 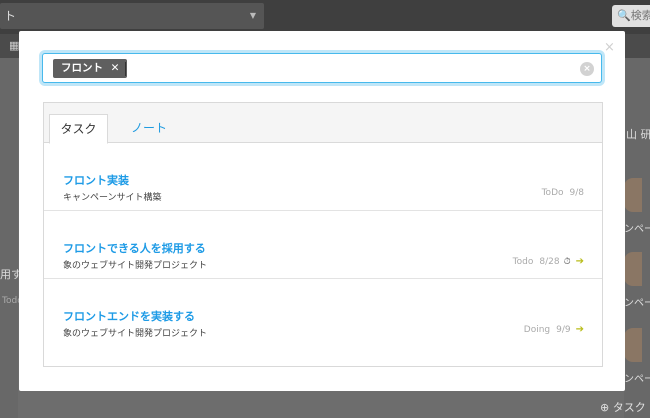 I want to click on result-item: フロント実装 キャンペーンサイト構築 ToDo 9/8, so click(x=323, y=177).